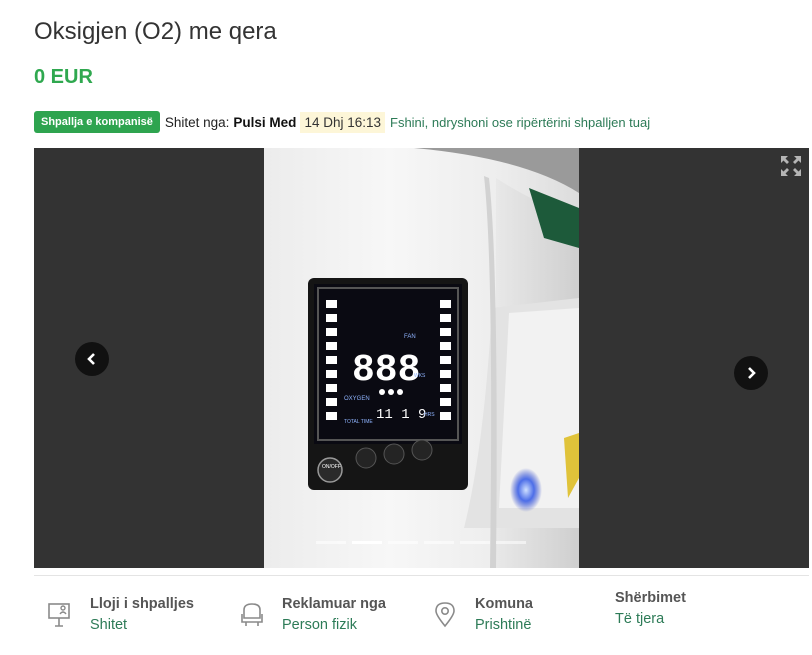 The height and width of the screenshot is (655, 812). I want to click on detail-municipality: Komuna Prishtinë, so click(482, 614).